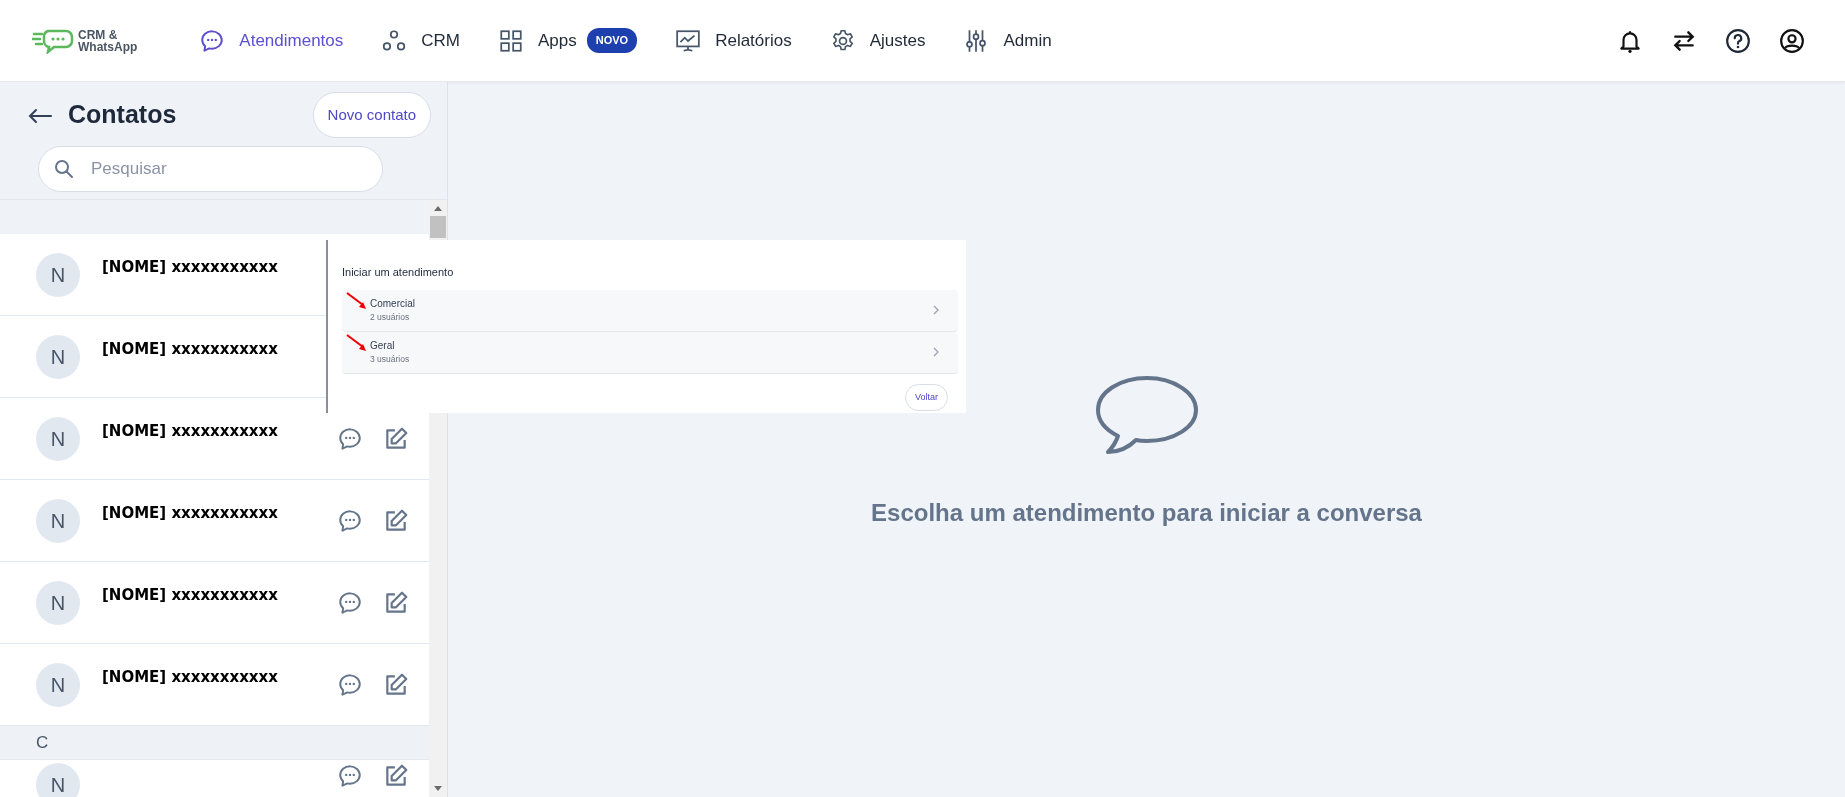 This screenshot has height=797, width=1845. Describe the element at coordinates (877, 40) in the screenshot. I see `nav-link: Ajustes` at that location.